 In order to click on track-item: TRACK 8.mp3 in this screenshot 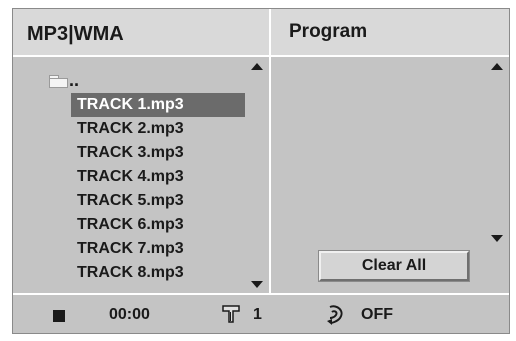, I will do `click(158, 273)`.